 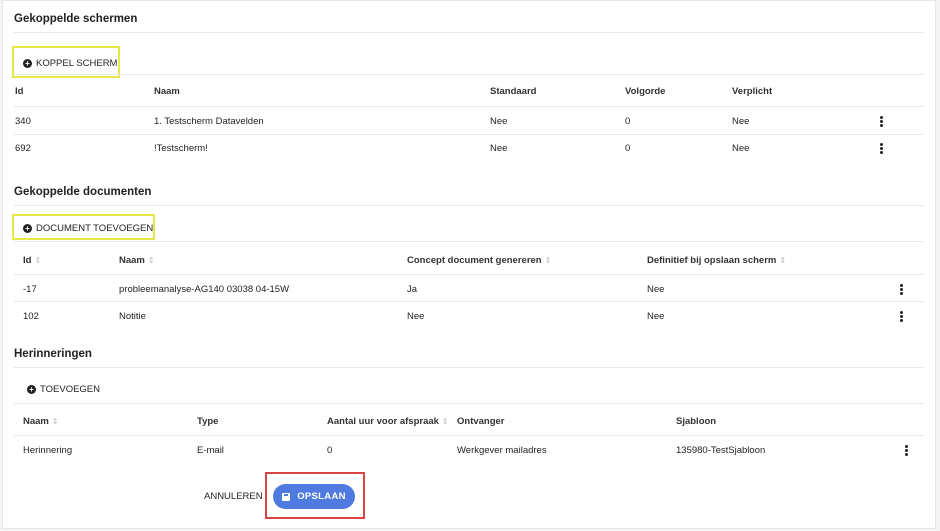 I want to click on save-label: OPSLAAN, so click(x=321, y=496).